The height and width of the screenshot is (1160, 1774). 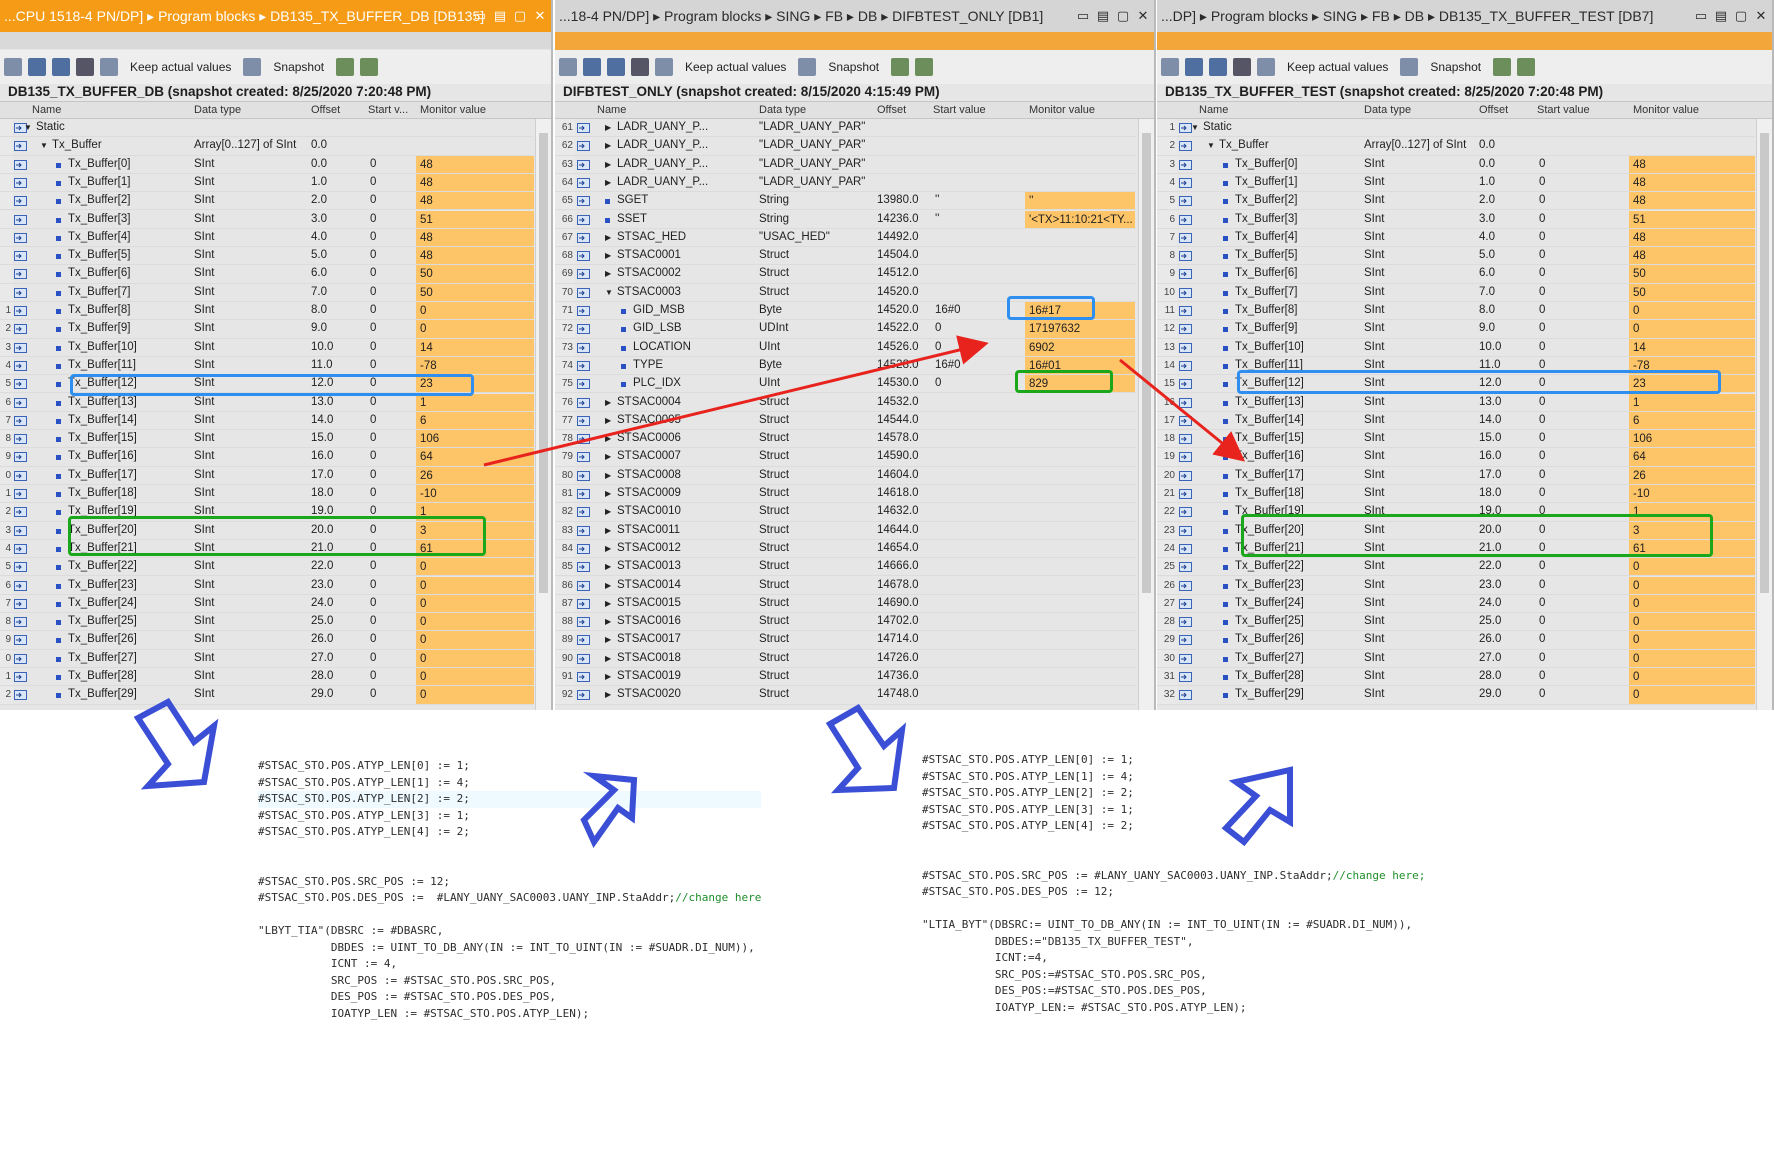 I want to click on add-row-icon, so click(x=61, y=67).